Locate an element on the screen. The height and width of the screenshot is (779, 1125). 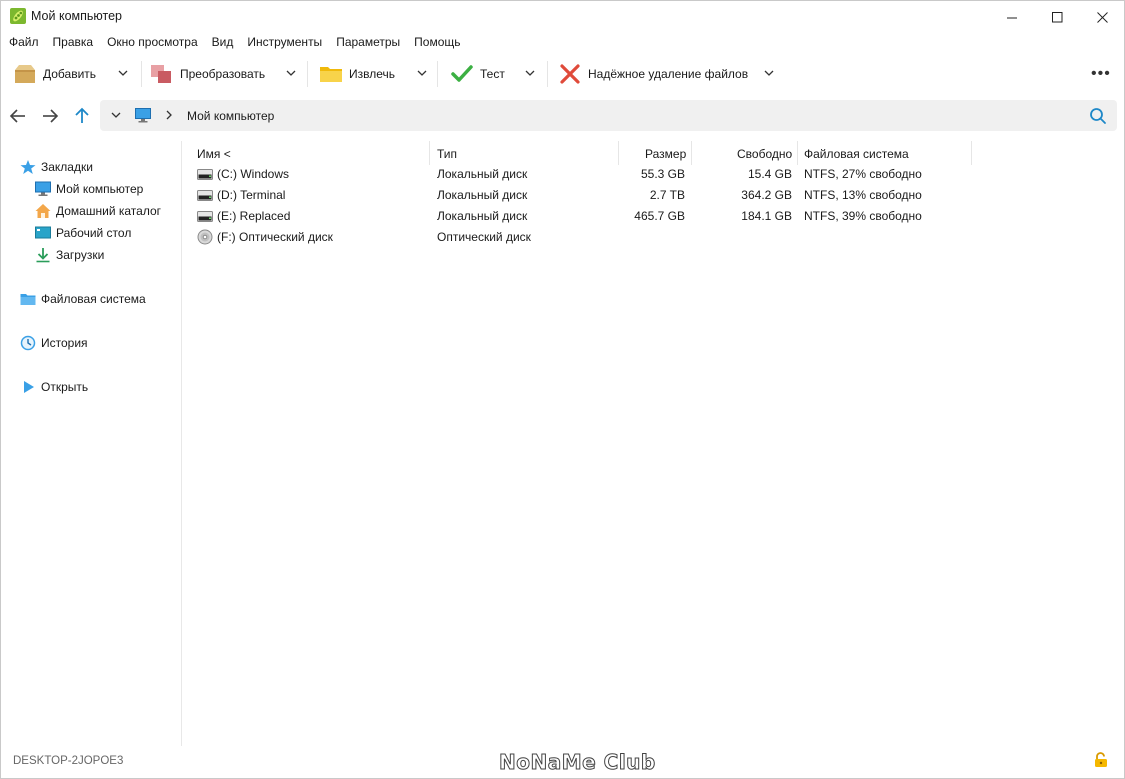
maximize-icon is located at coordinates (1056, 16).